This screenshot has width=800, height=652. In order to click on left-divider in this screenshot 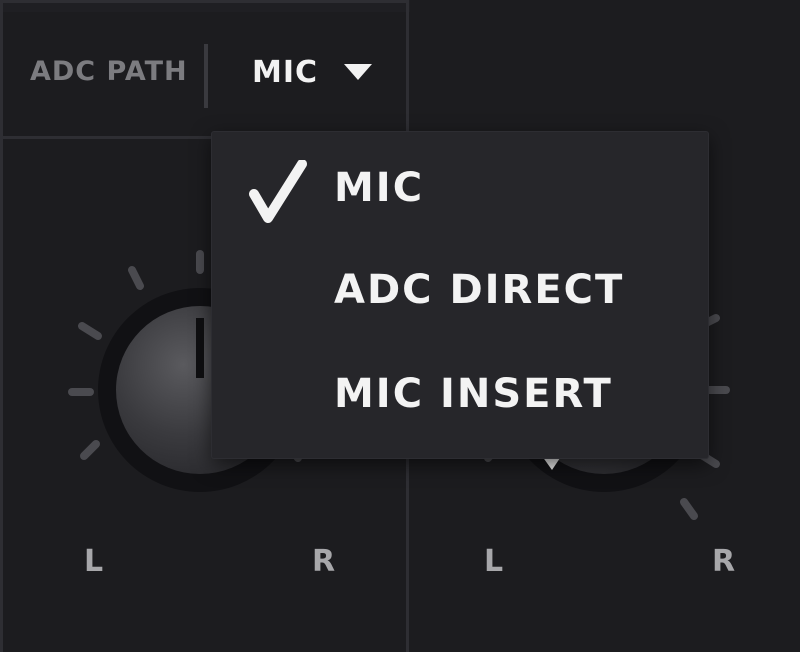, I will do `click(1, 326)`.